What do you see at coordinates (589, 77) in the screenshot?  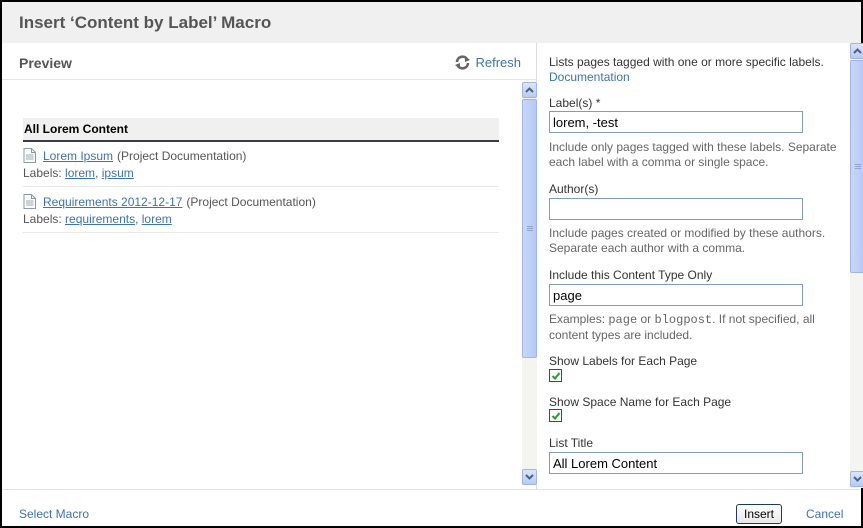 I see `documentation-link: Documentation` at bounding box center [589, 77].